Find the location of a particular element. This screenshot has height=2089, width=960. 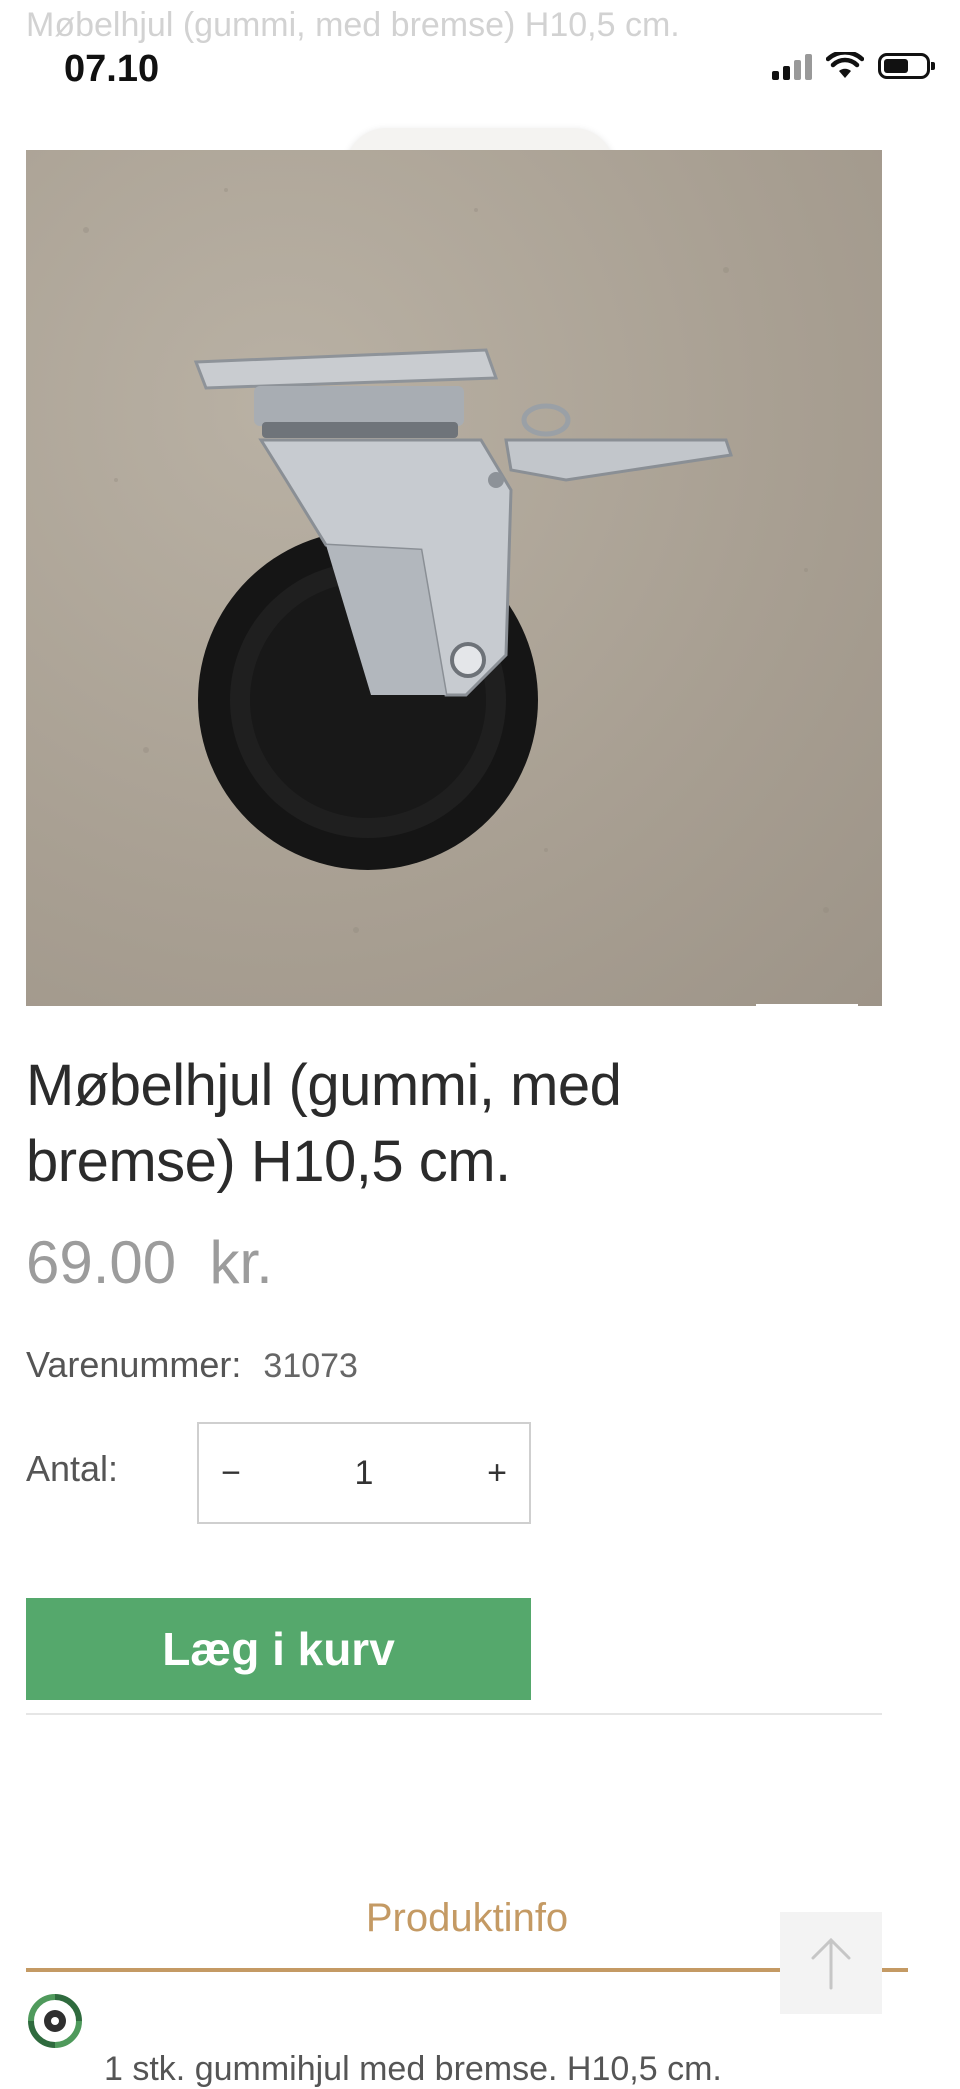

recycle-badge is located at coordinates (55, 2021).